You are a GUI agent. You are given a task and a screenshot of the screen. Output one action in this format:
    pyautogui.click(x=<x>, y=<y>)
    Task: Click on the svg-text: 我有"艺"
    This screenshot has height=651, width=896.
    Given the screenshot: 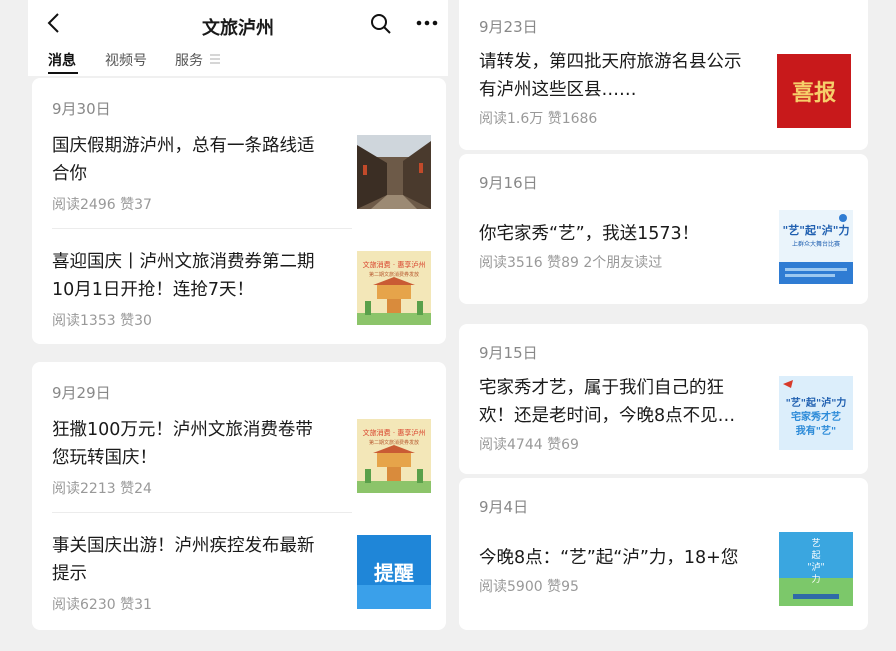 What is the action you would take?
    pyautogui.click(x=816, y=430)
    